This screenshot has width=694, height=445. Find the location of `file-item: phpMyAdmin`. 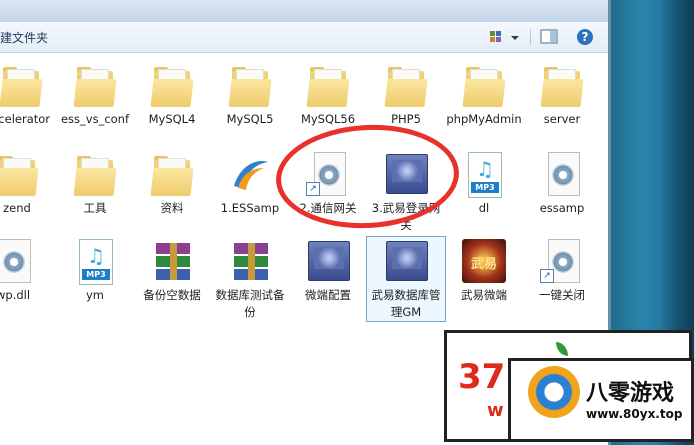

file-item: phpMyAdmin is located at coordinates (484, 94).